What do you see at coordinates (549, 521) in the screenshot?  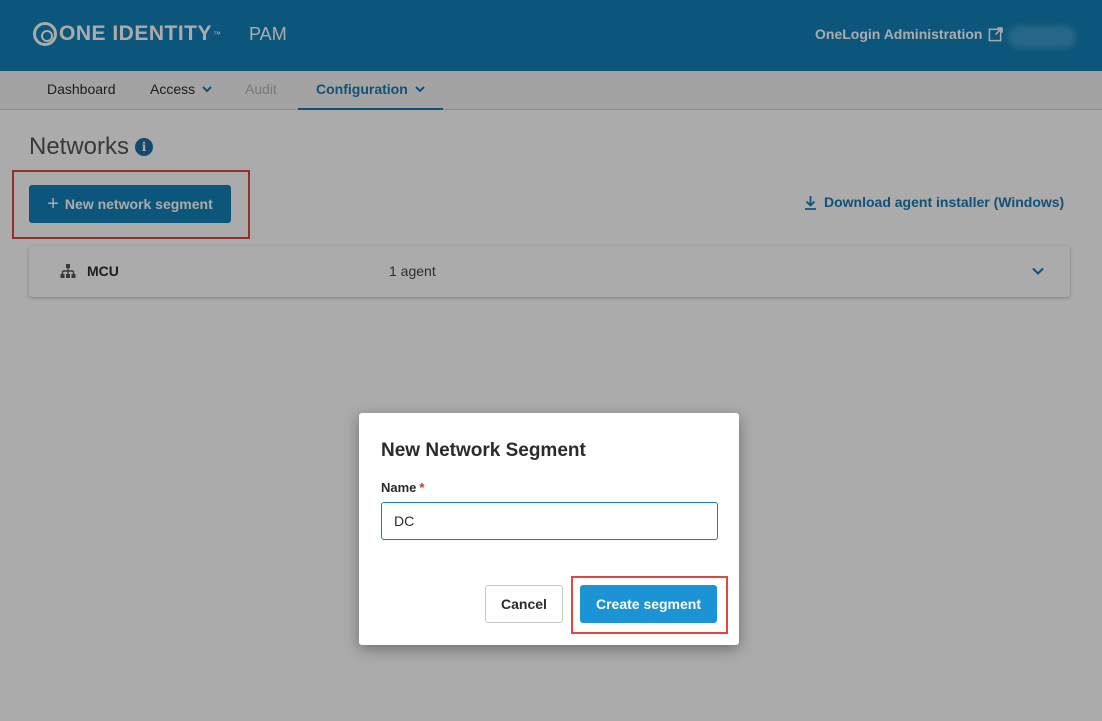 I see `segment-name-input` at bounding box center [549, 521].